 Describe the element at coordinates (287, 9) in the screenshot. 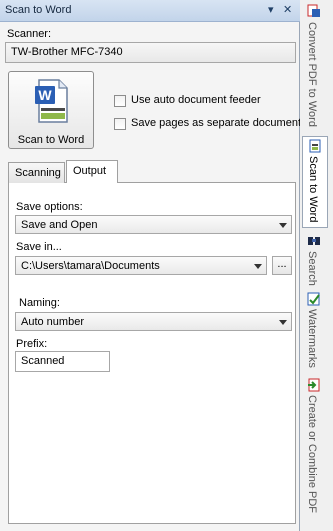

I see `close-icon: ✕` at that location.